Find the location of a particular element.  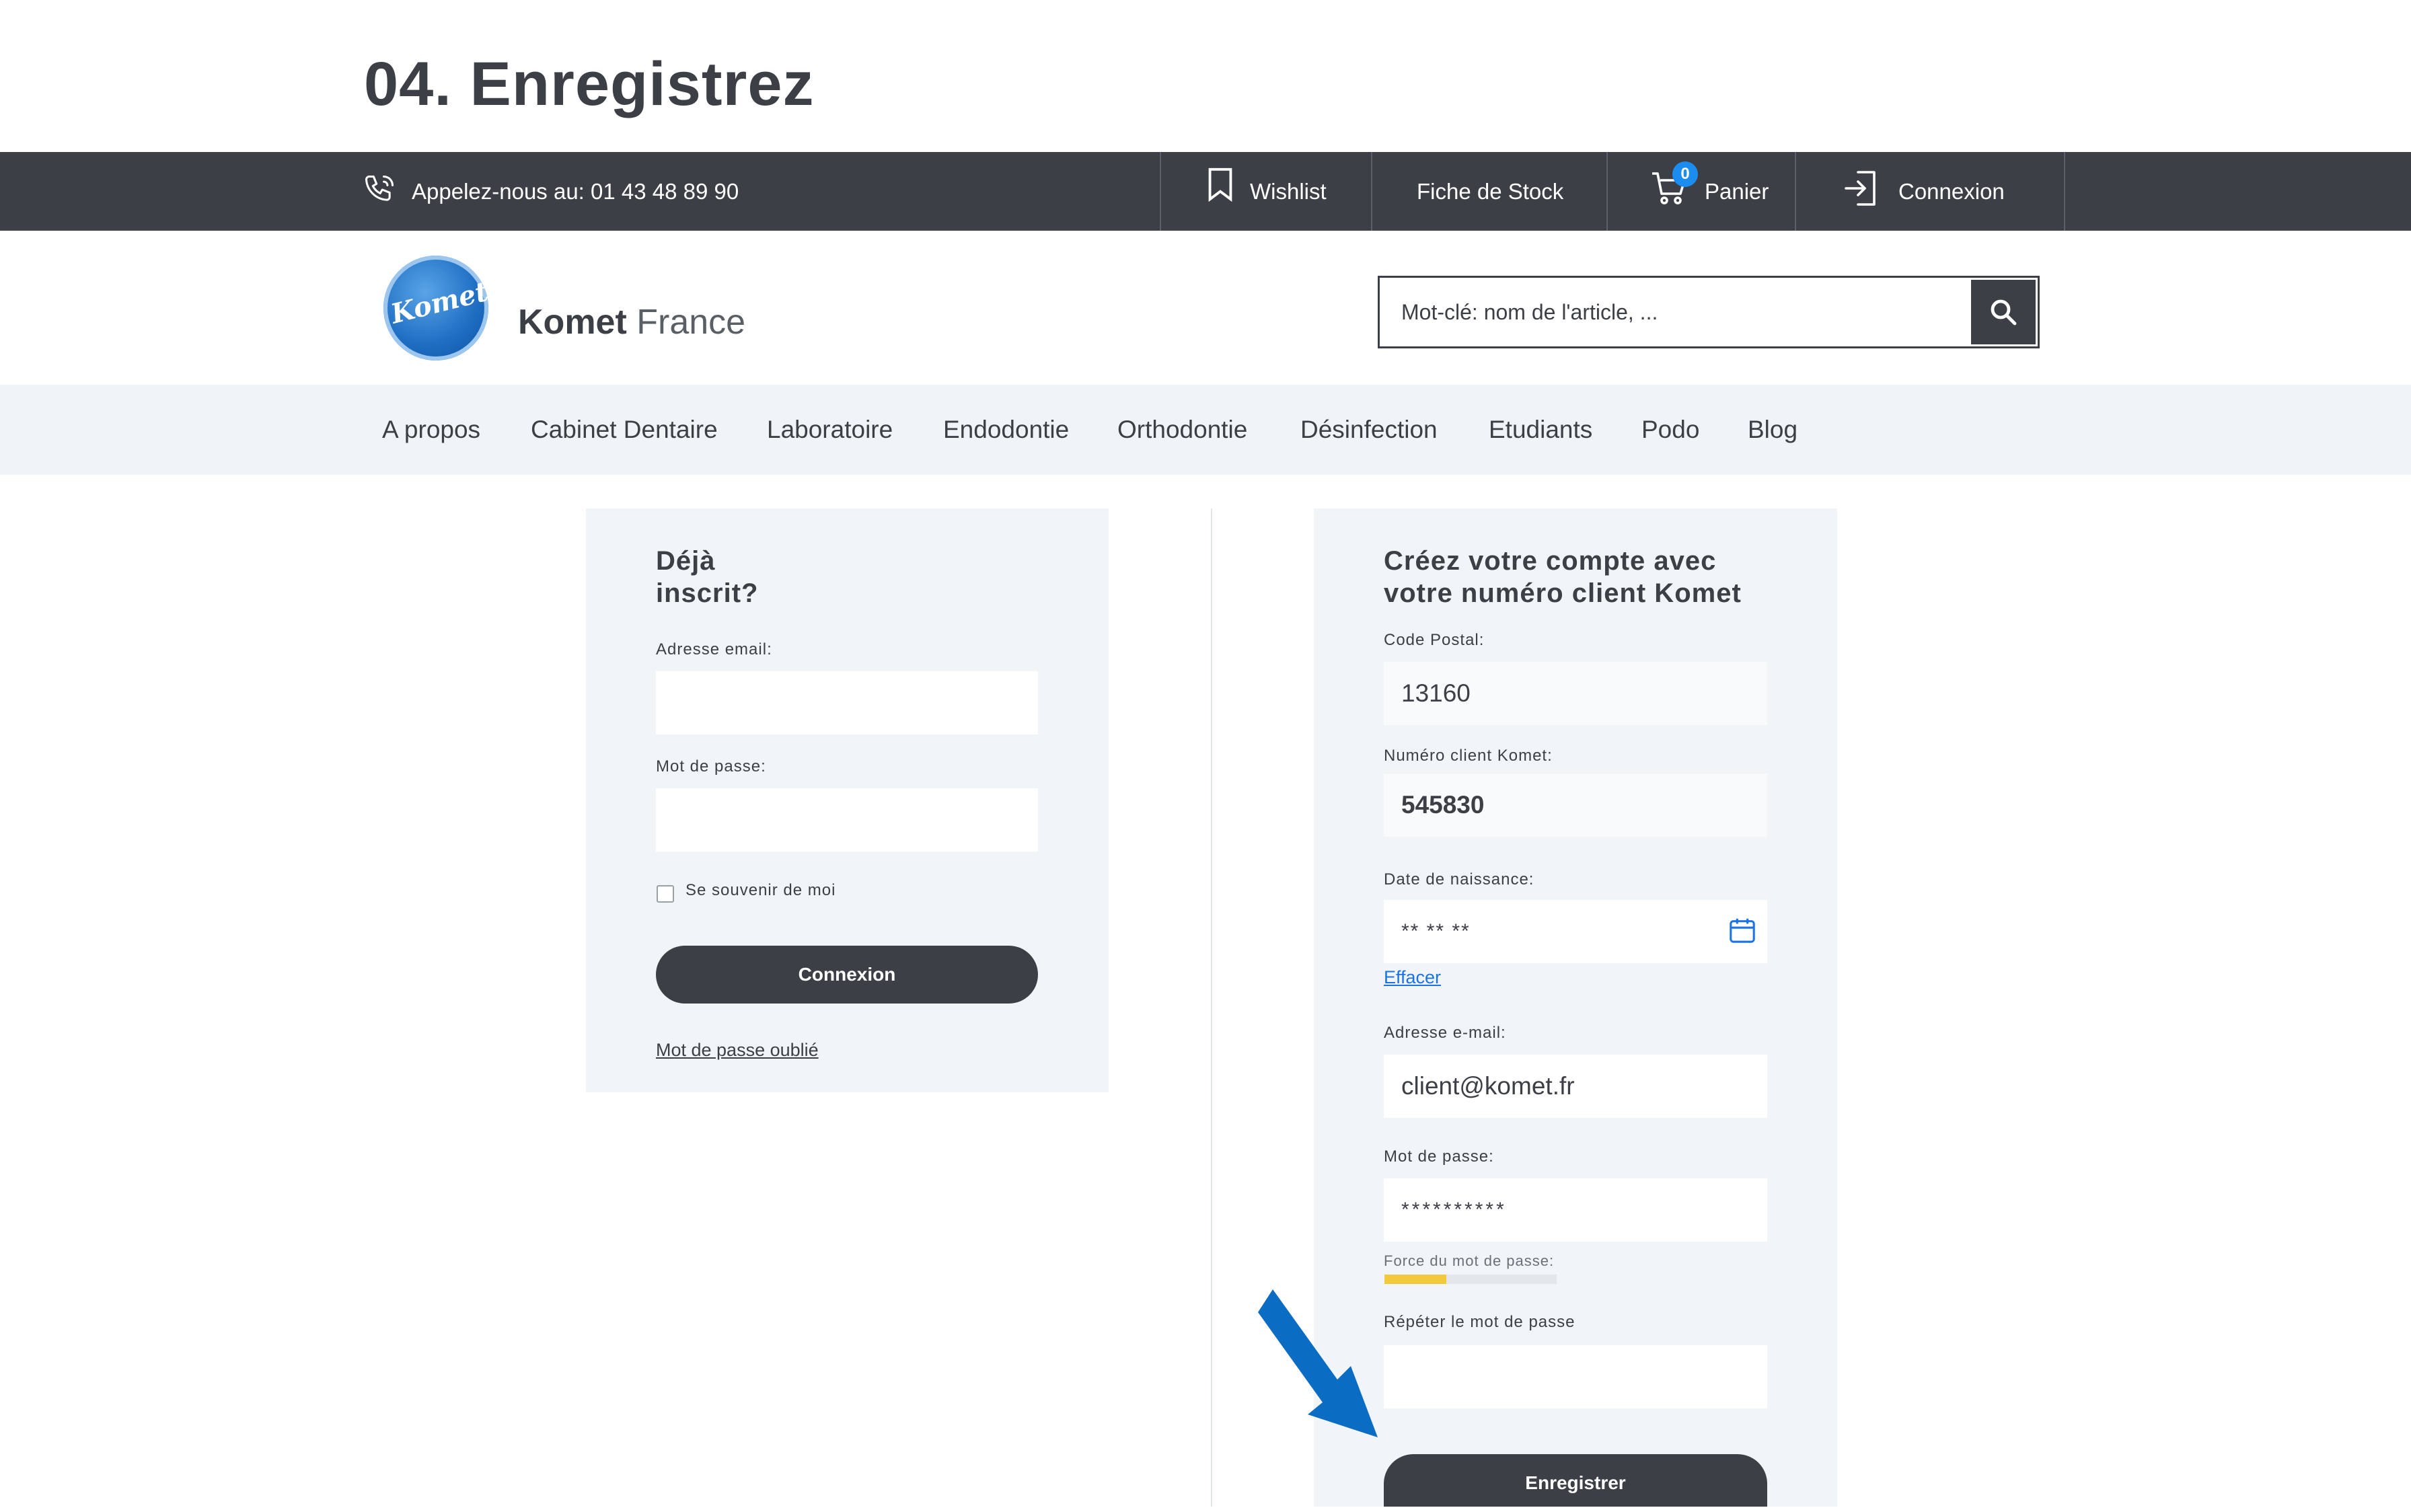

column-divider is located at coordinates (1212, 1008).